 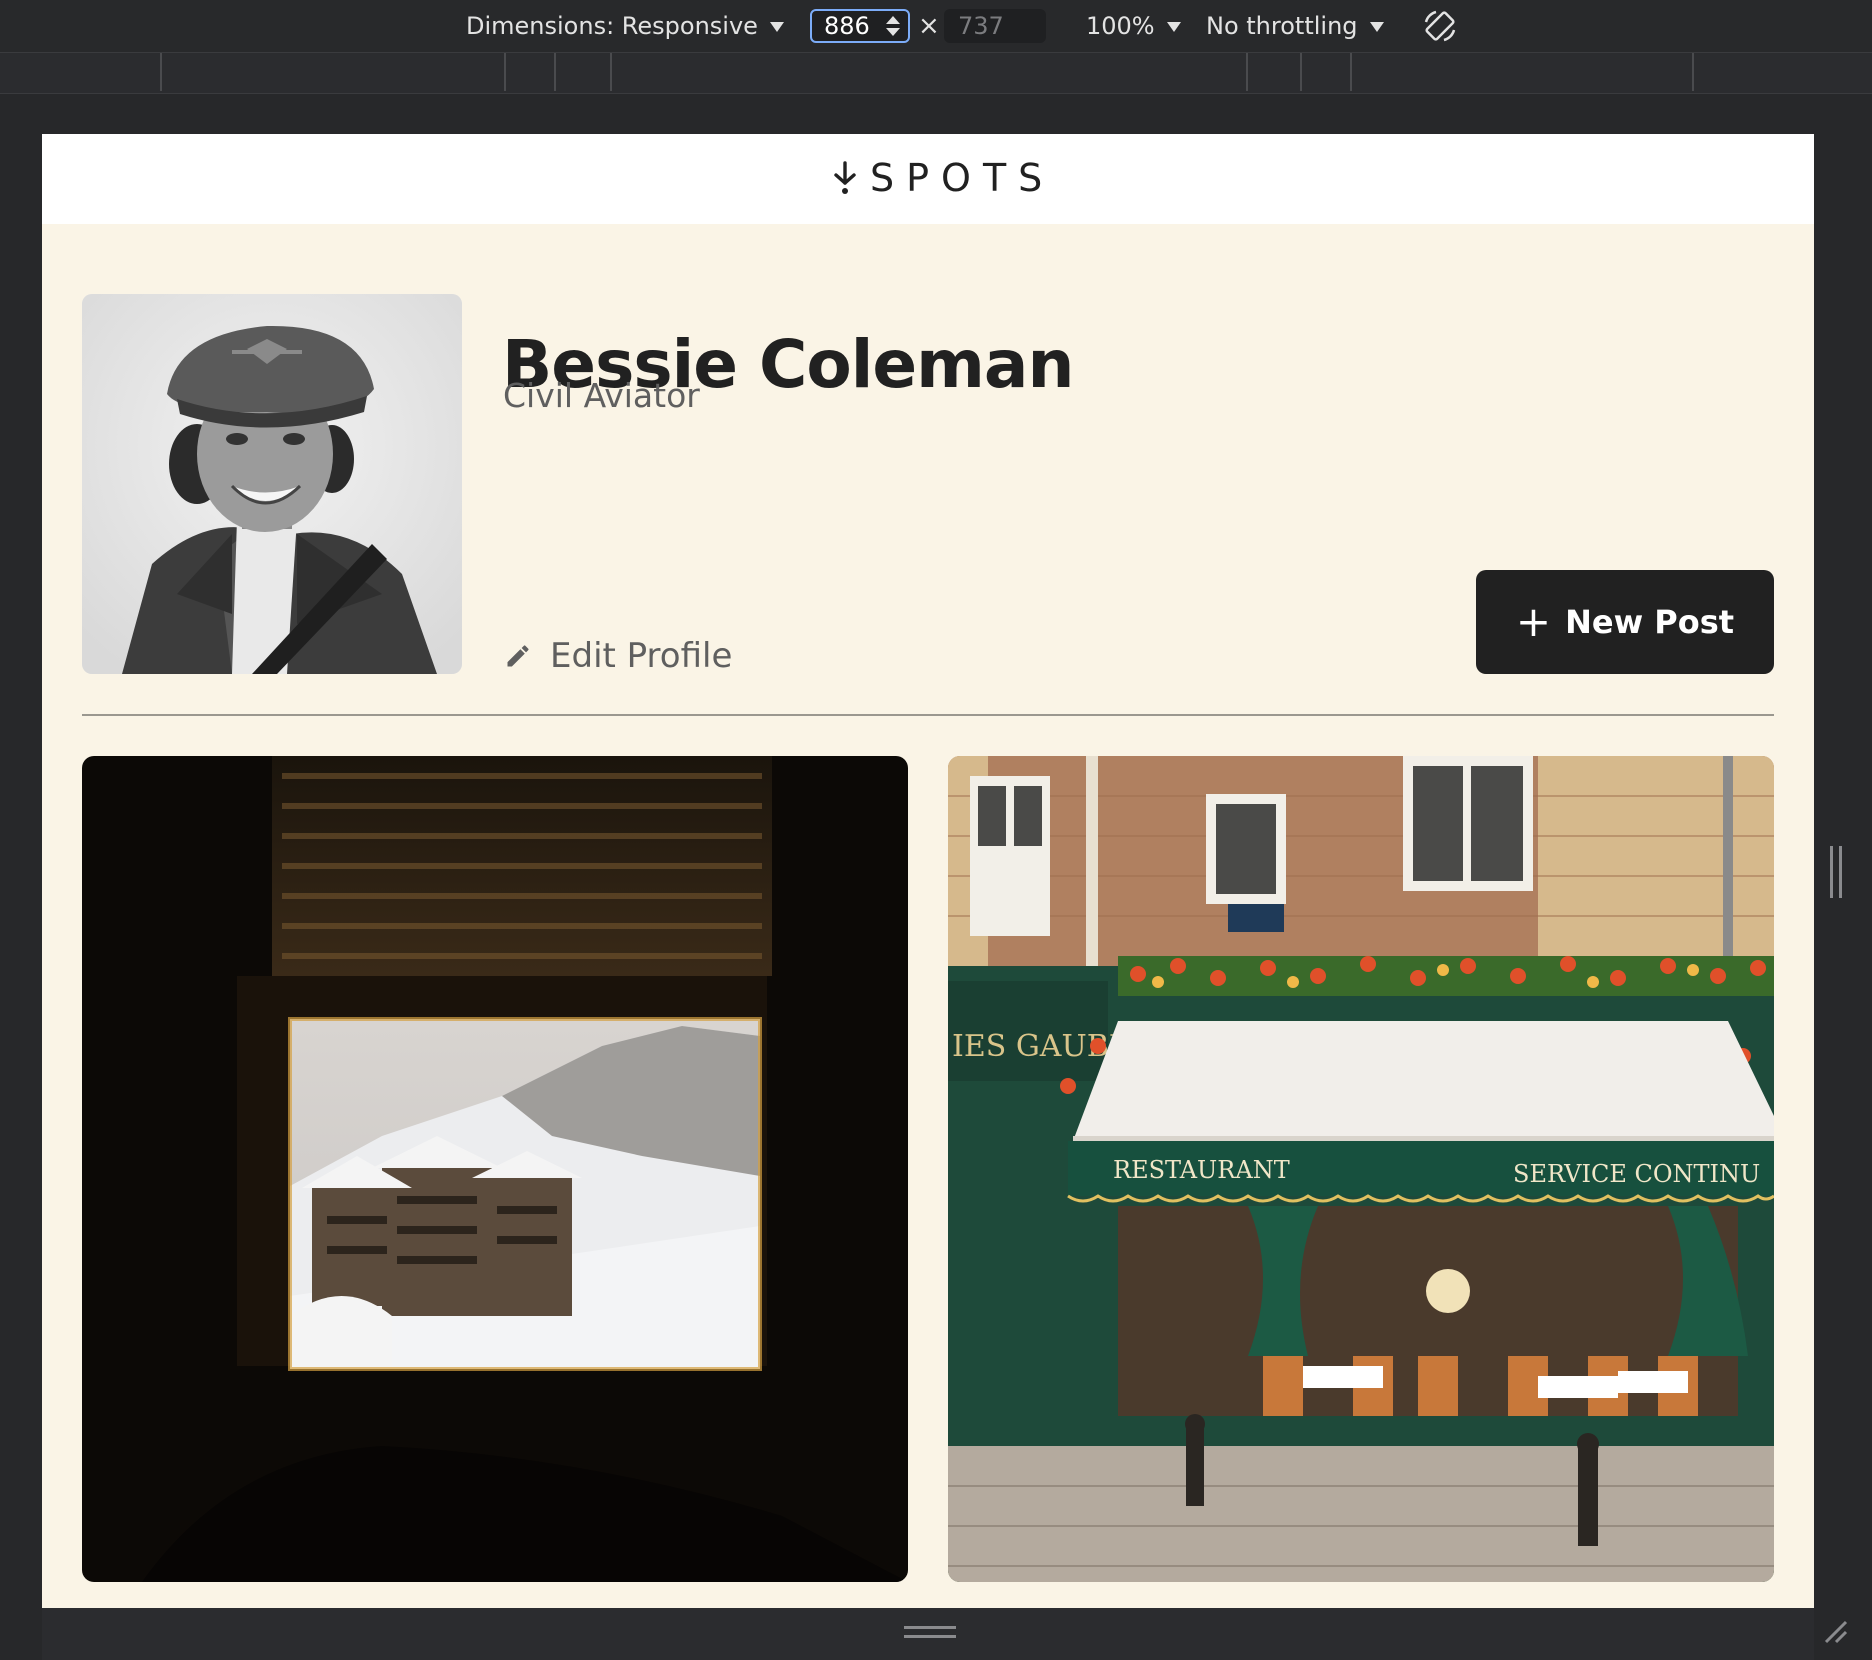 I want to click on rotate-icon, so click(x=1440, y=26).